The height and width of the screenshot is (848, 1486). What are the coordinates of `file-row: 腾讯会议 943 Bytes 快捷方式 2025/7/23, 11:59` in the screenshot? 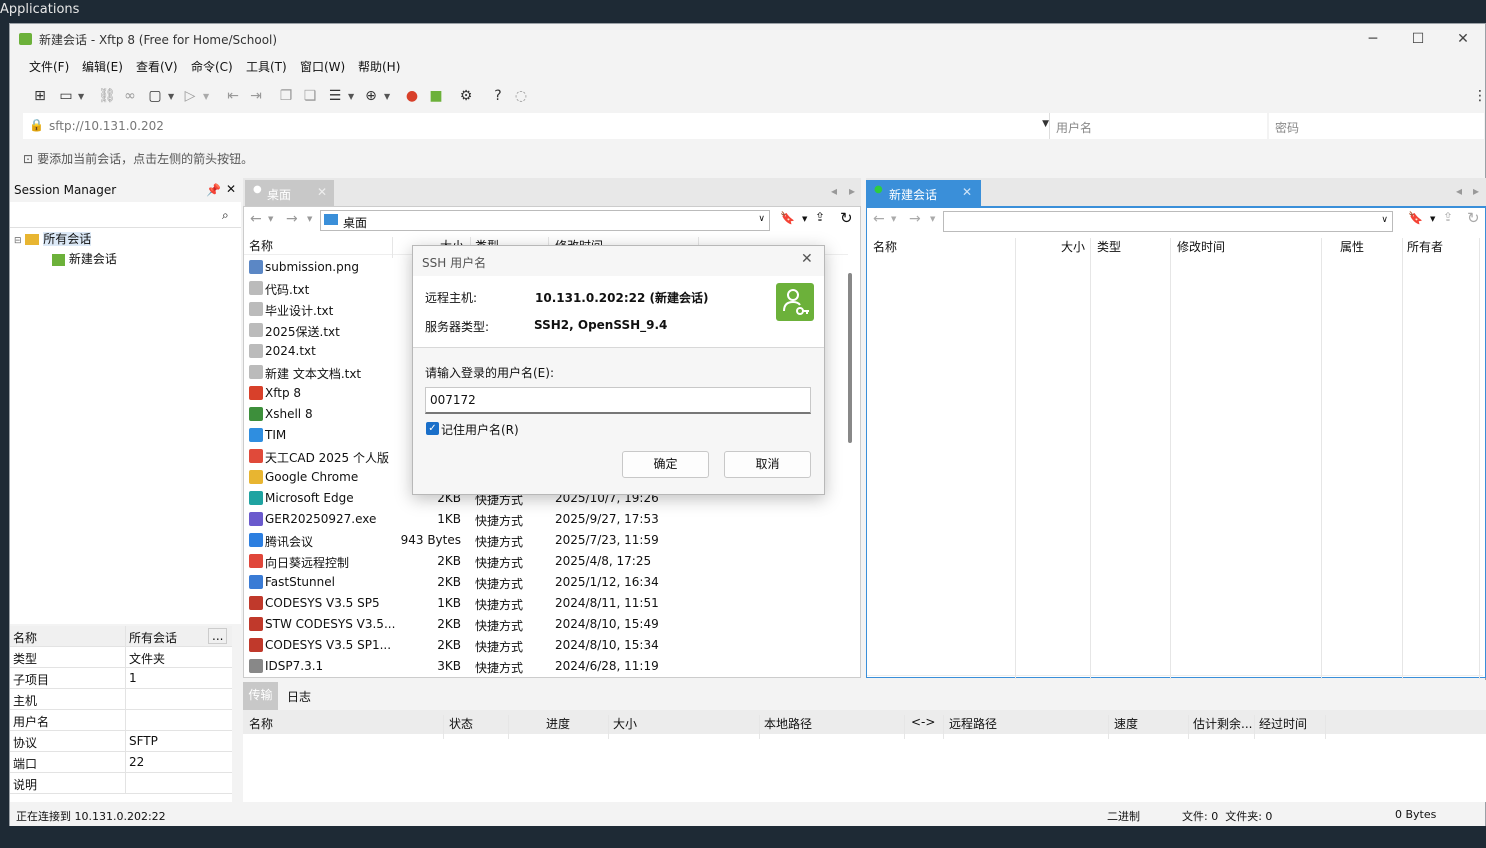 It's located at (546, 540).